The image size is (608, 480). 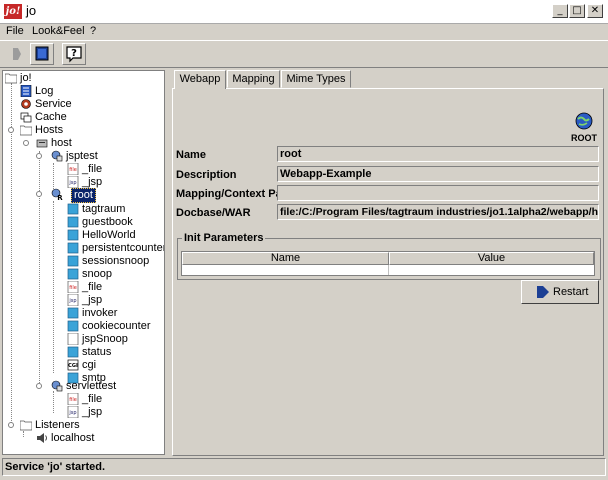 I want to click on cgi-icon: CGI, so click(x=73, y=365).